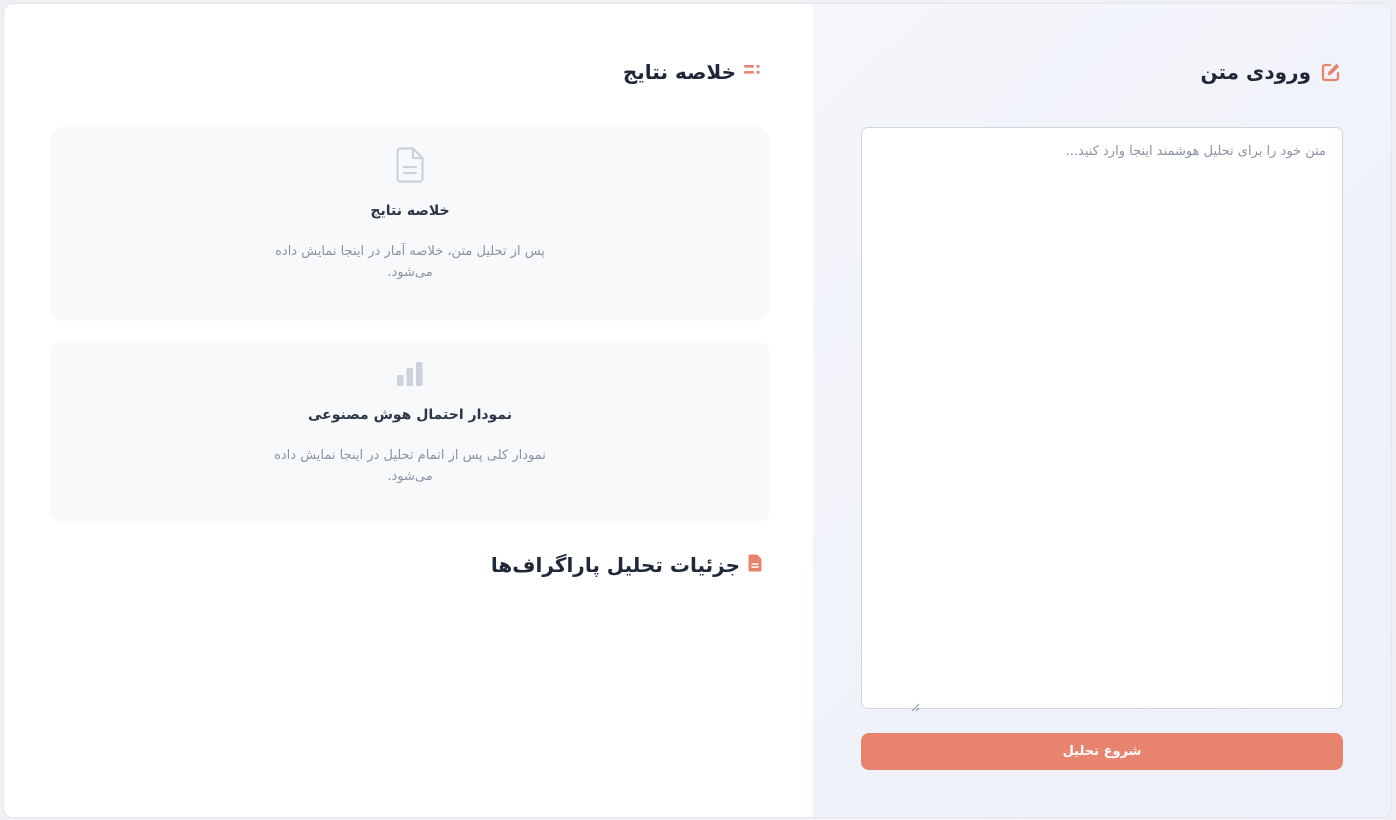 This screenshot has height=820, width=1396. What do you see at coordinates (753, 72) in the screenshot?
I see `list-icon` at bounding box center [753, 72].